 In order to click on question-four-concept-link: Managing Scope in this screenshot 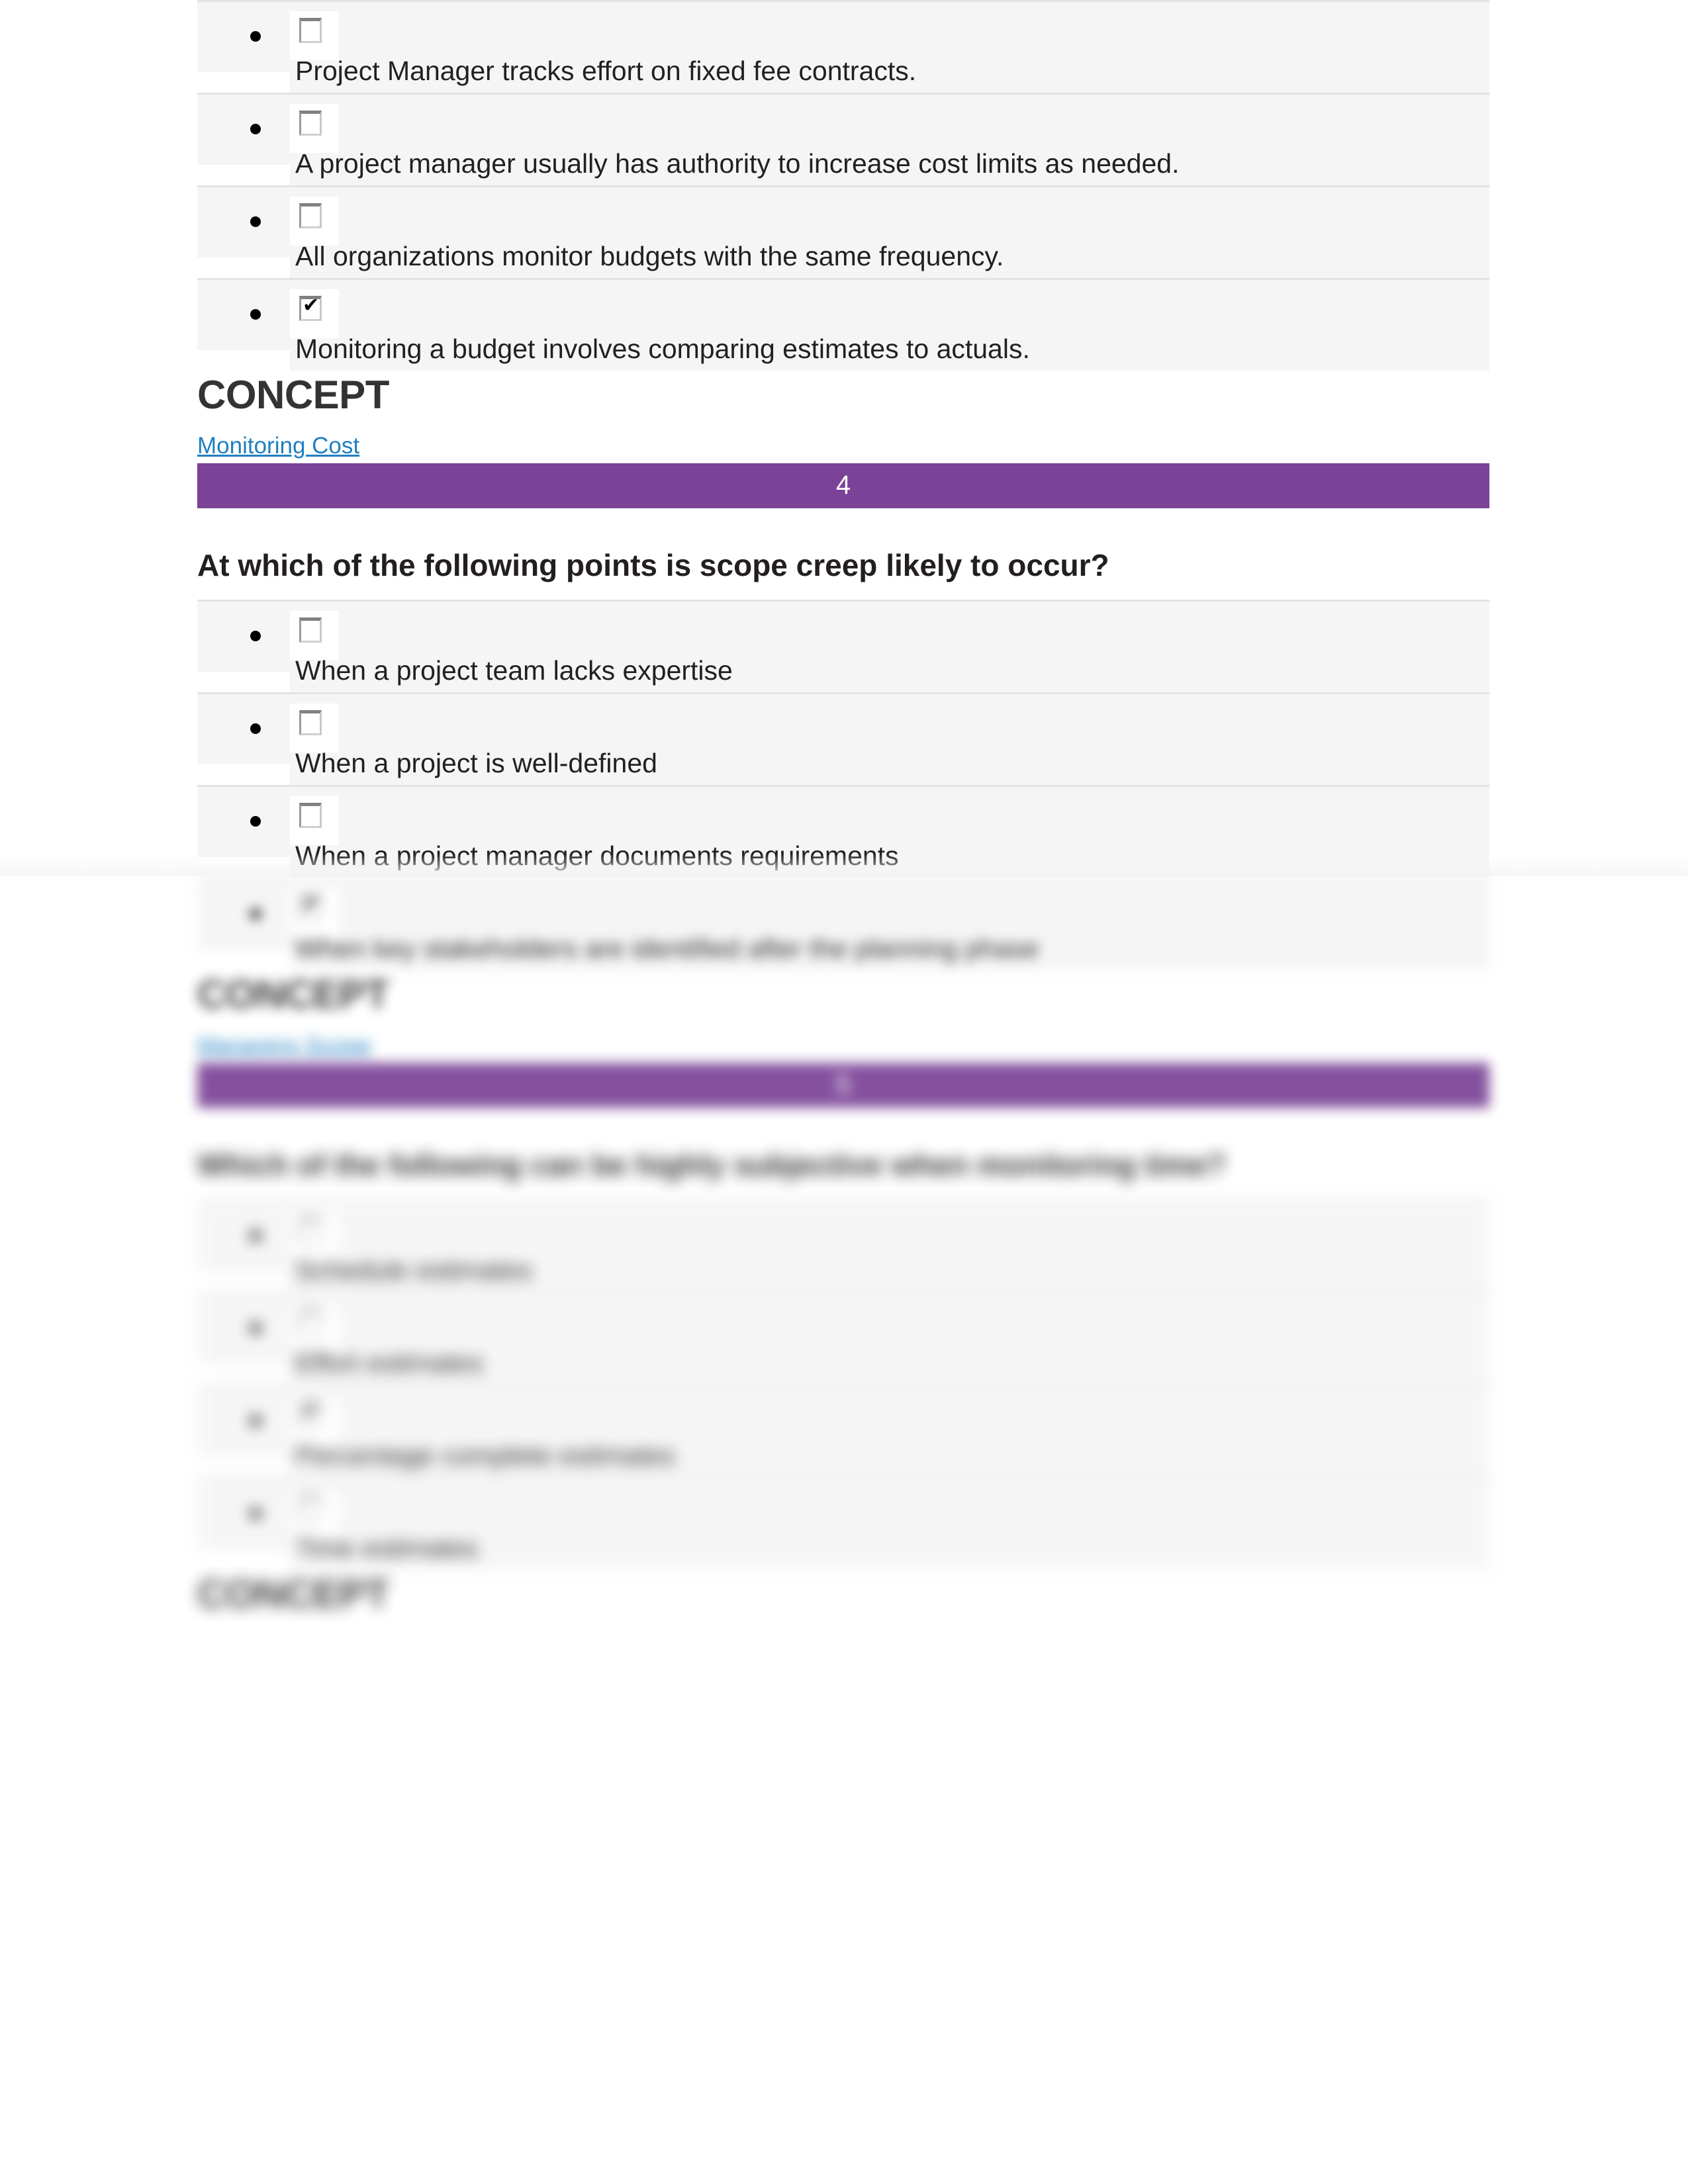, I will do `click(284, 1045)`.